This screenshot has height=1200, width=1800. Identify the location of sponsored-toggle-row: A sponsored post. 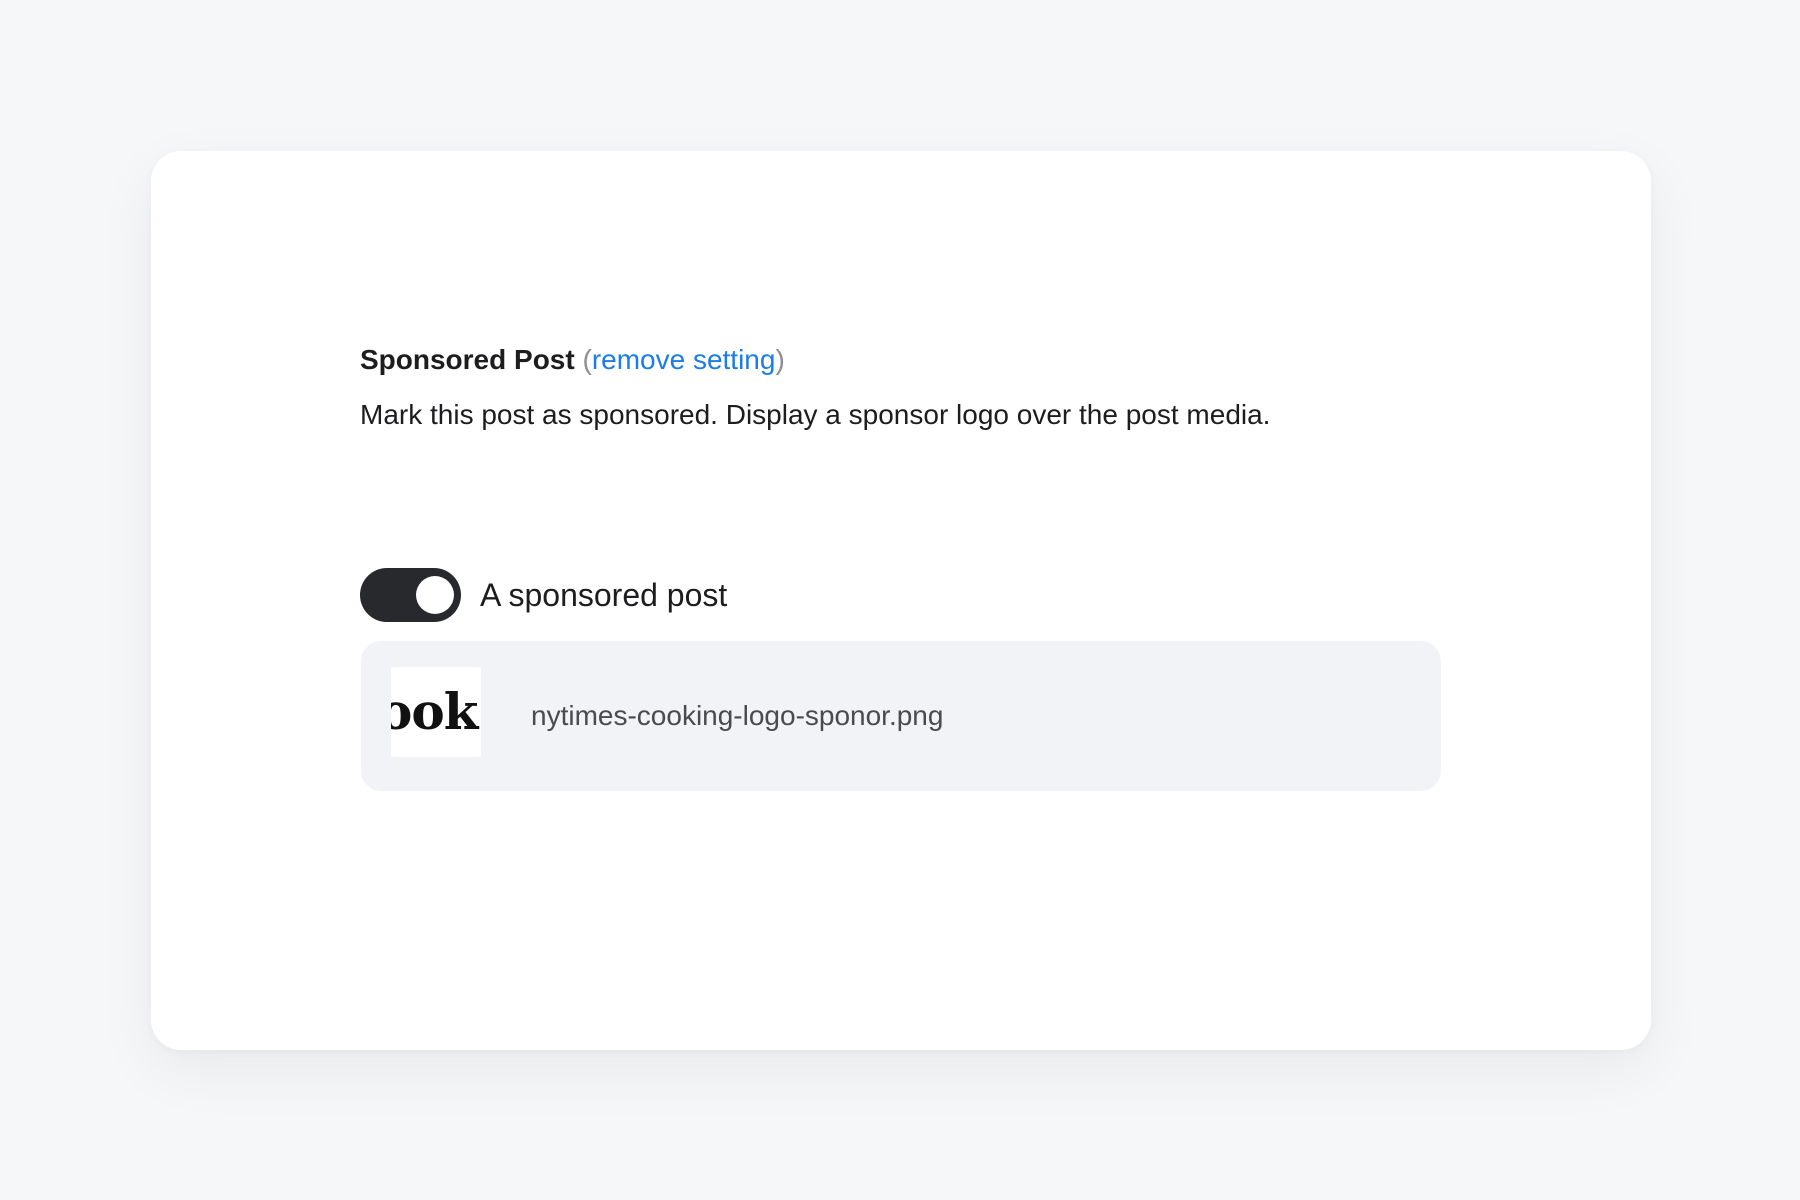
(543, 595).